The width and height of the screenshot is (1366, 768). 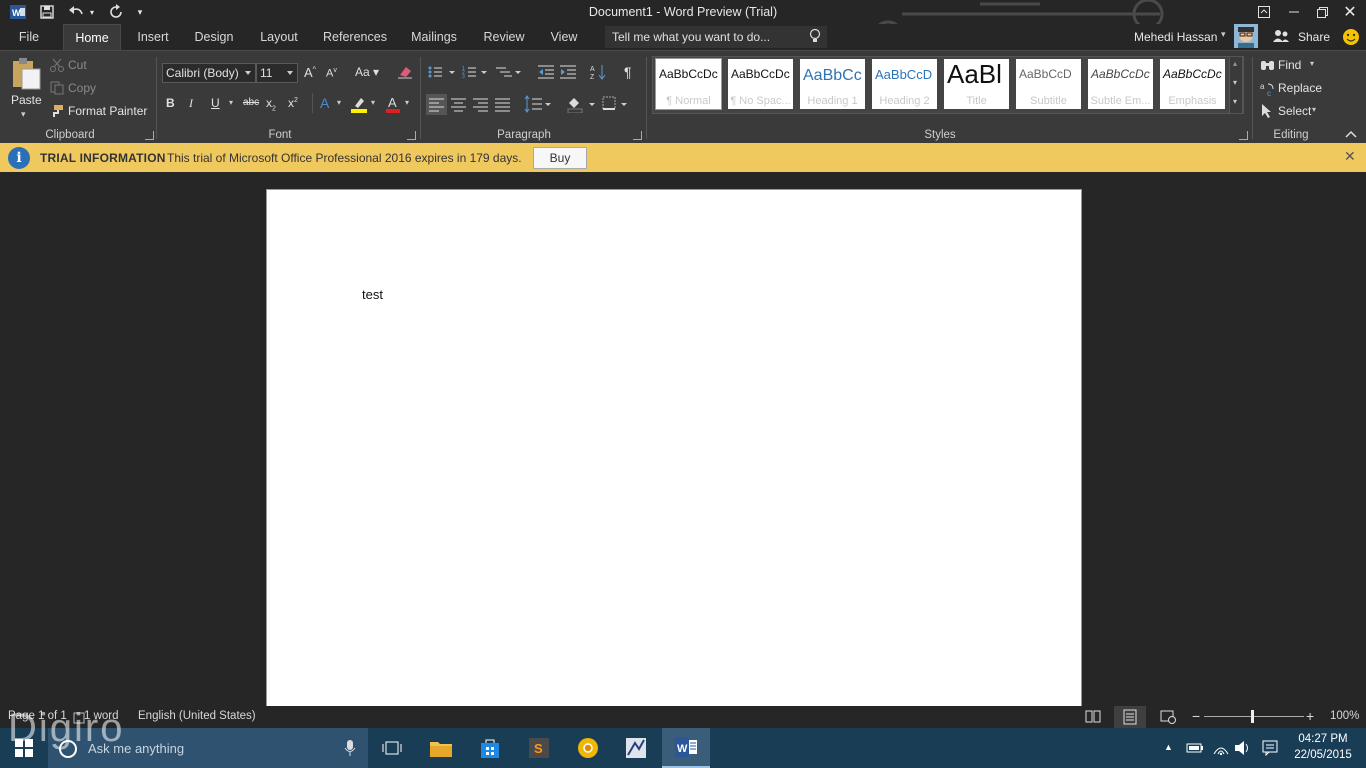 What do you see at coordinates (1093, 718) in the screenshot?
I see `read-mode-icon` at bounding box center [1093, 718].